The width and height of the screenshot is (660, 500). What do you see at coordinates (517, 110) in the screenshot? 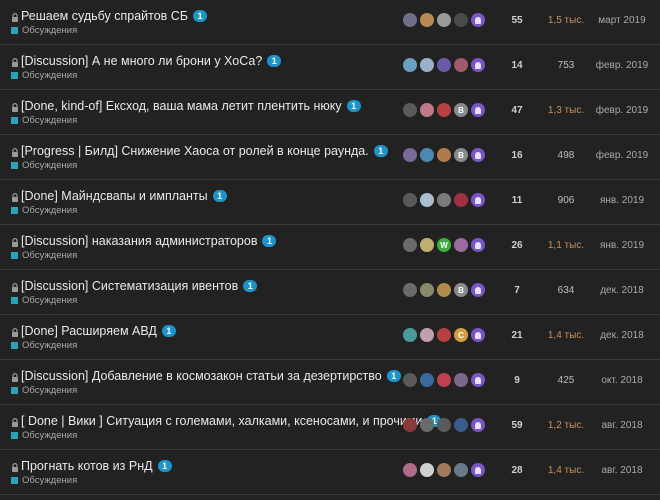
I see `replies-count: 47` at bounding box center [517, 110].